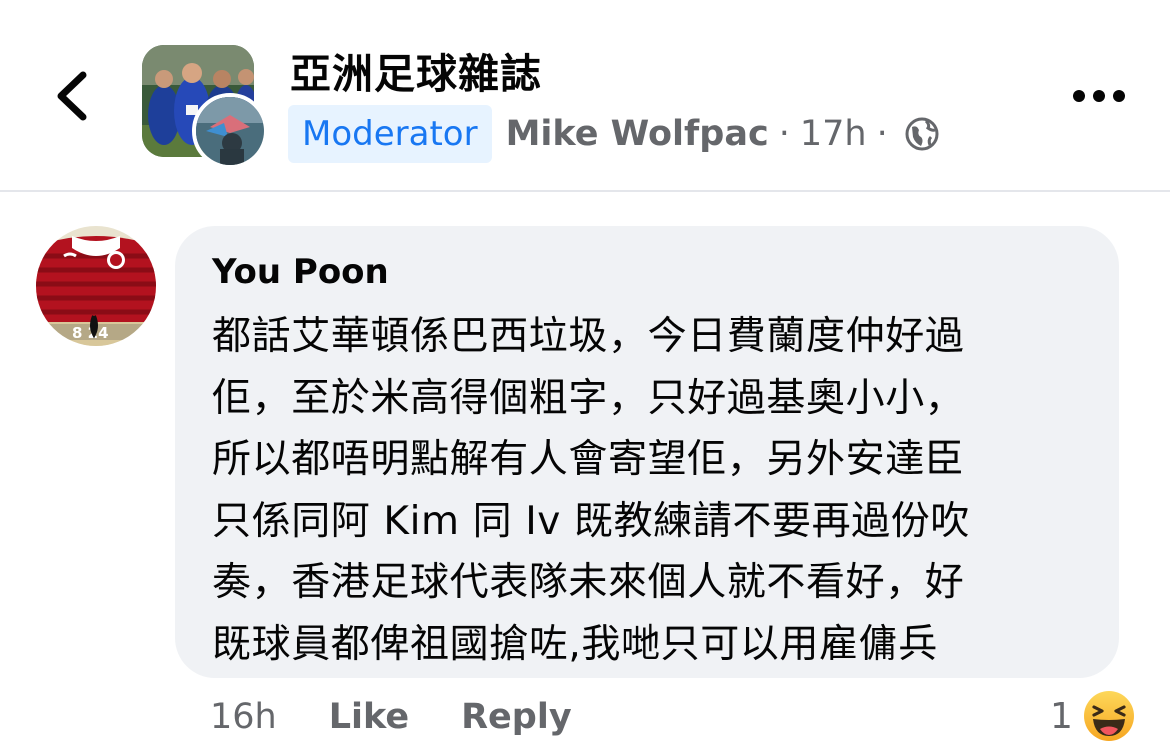  What do you see at coordinates (390, 134) in the screenshot?
I see `moderator-badge: Moderator` at bounding box center [390, 134].